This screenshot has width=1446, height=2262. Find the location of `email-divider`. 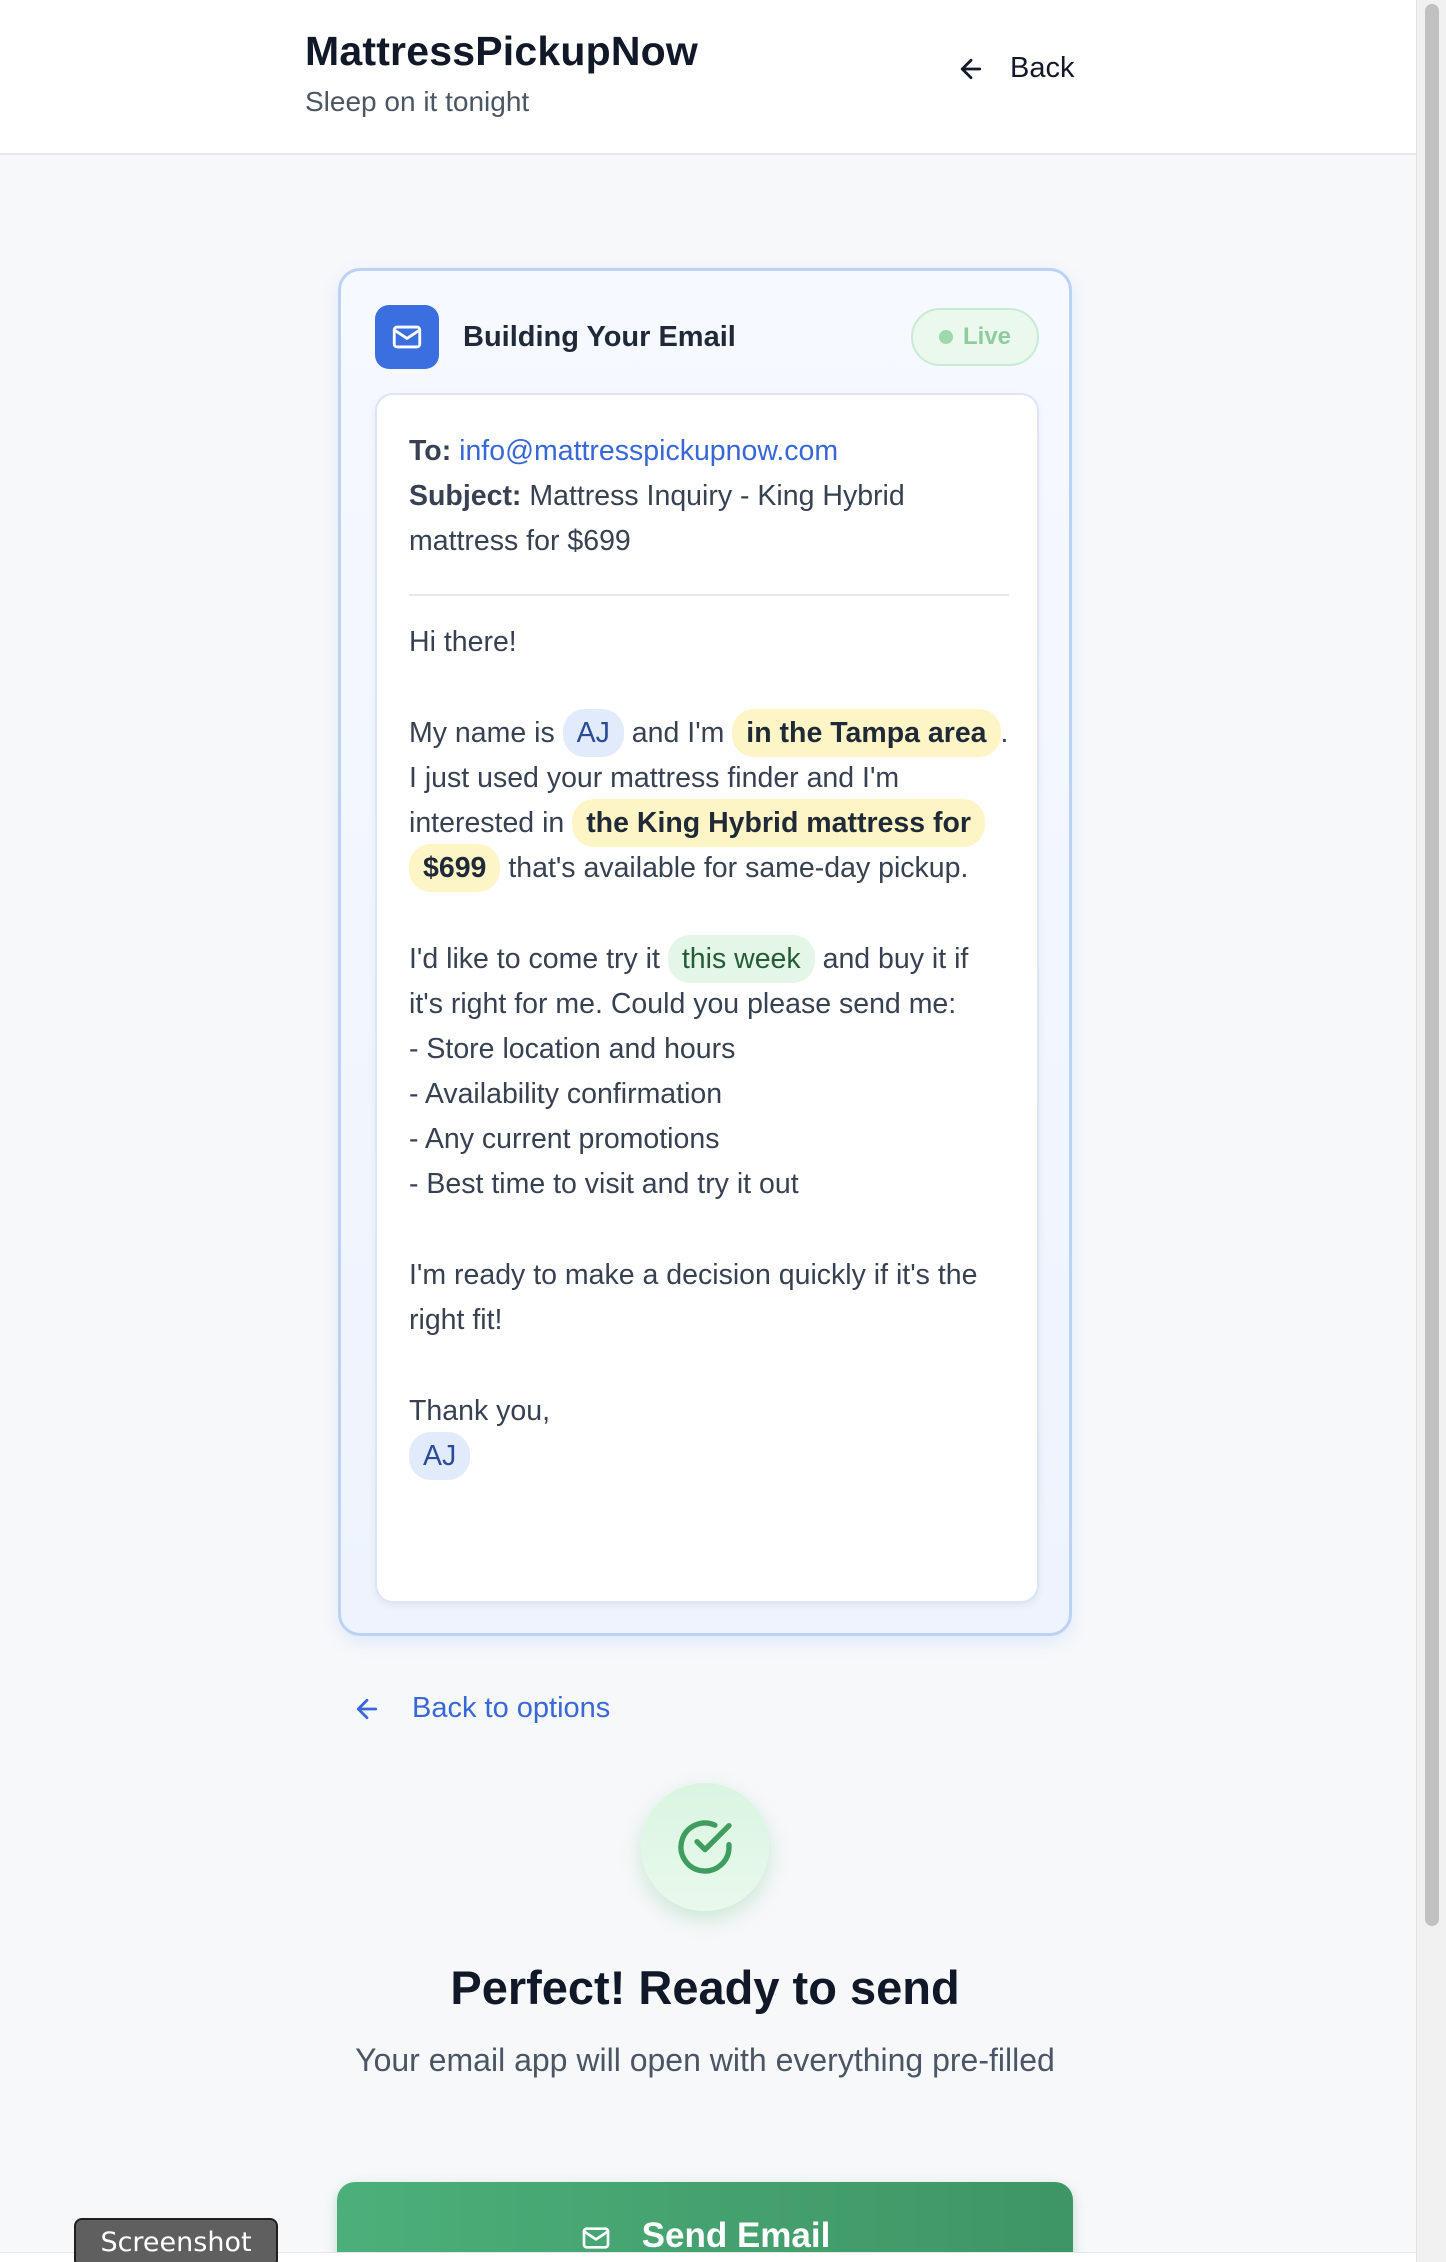

email-divider is located at coordinates (709, 595).